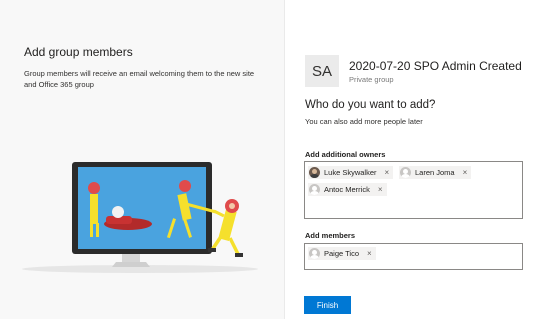 This screenshot has height=319, width=540. Describe the element at coordinates (322, 71) in the screenshot. I see `site-initials-tile: SA` at that location.